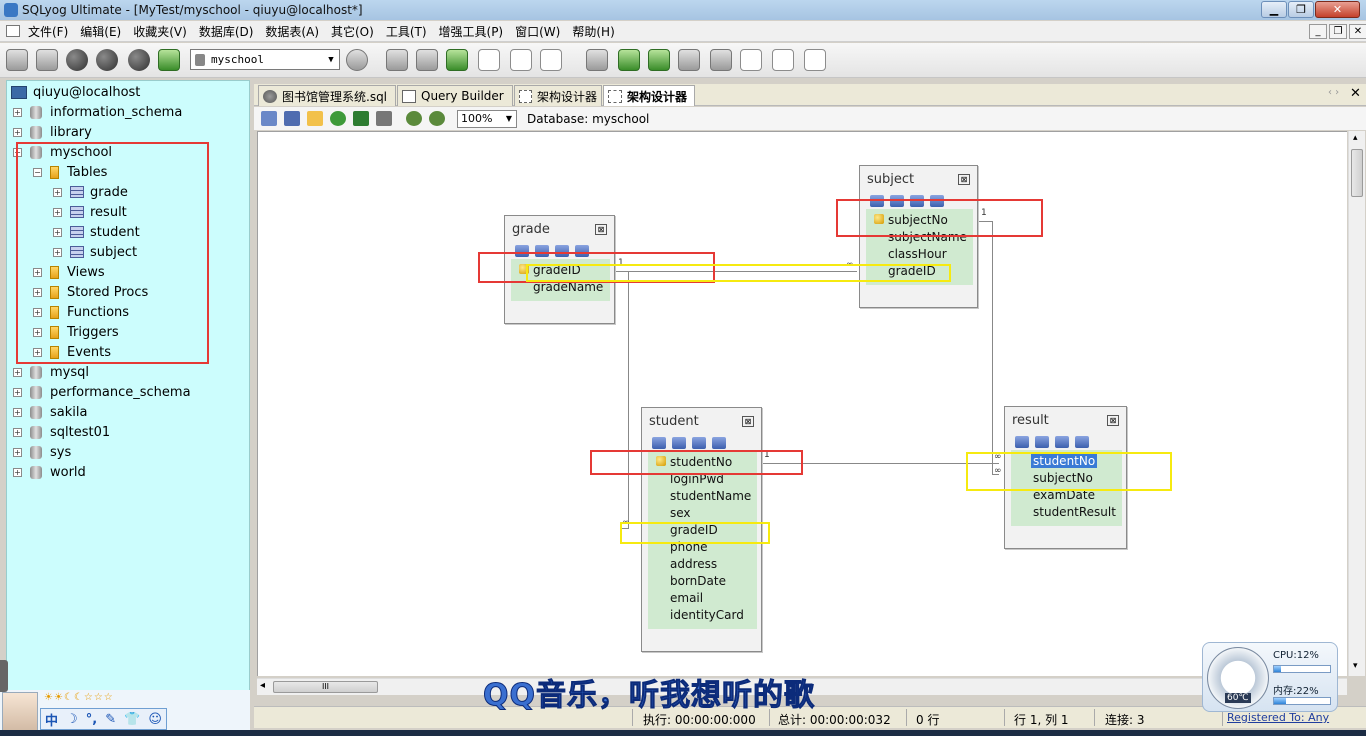 This screenshot has height=736, width=1366. I want to click on tab-schema-designer-1: 架构设计器, so click(558, 95).